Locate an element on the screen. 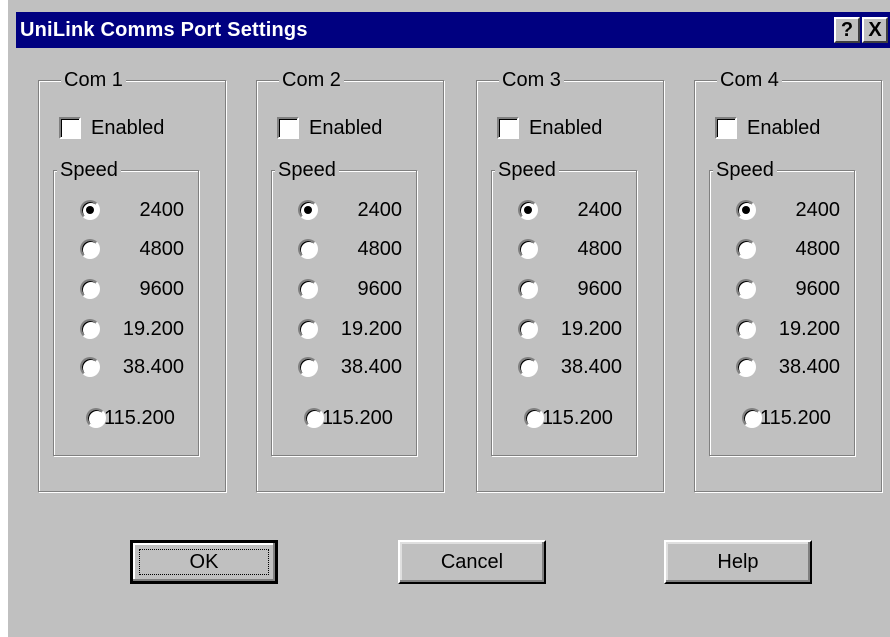  help-button: Help is located at coordinates (738, 562).